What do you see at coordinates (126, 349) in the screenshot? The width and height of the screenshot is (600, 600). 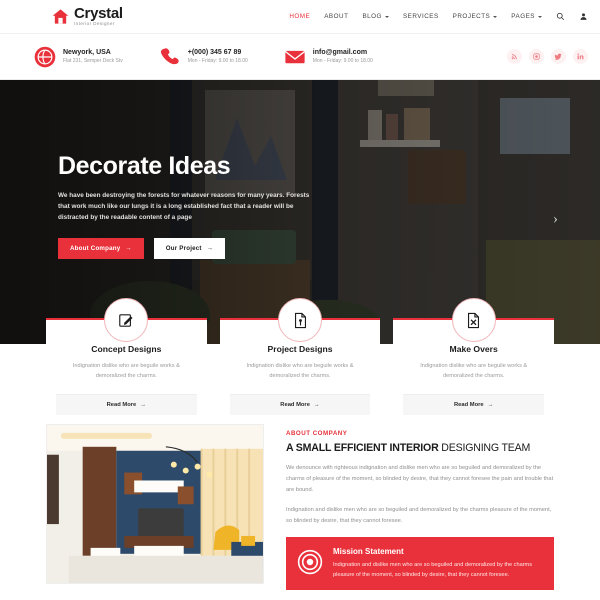 I see `service-card-title: Concept Designs` at bounding box center [126, 349].